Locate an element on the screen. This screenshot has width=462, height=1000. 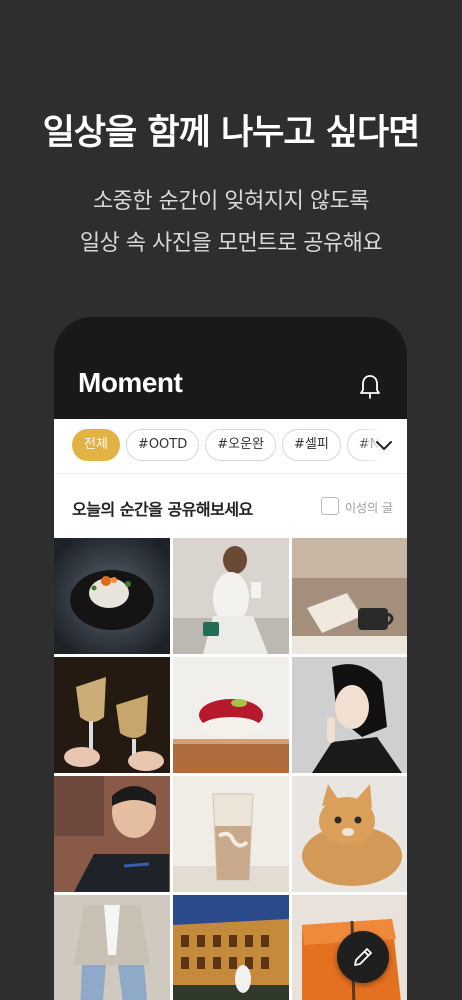
compose-prompt: 오늘의 순간을 공유해보세요 is located at coordinates (162, 508).